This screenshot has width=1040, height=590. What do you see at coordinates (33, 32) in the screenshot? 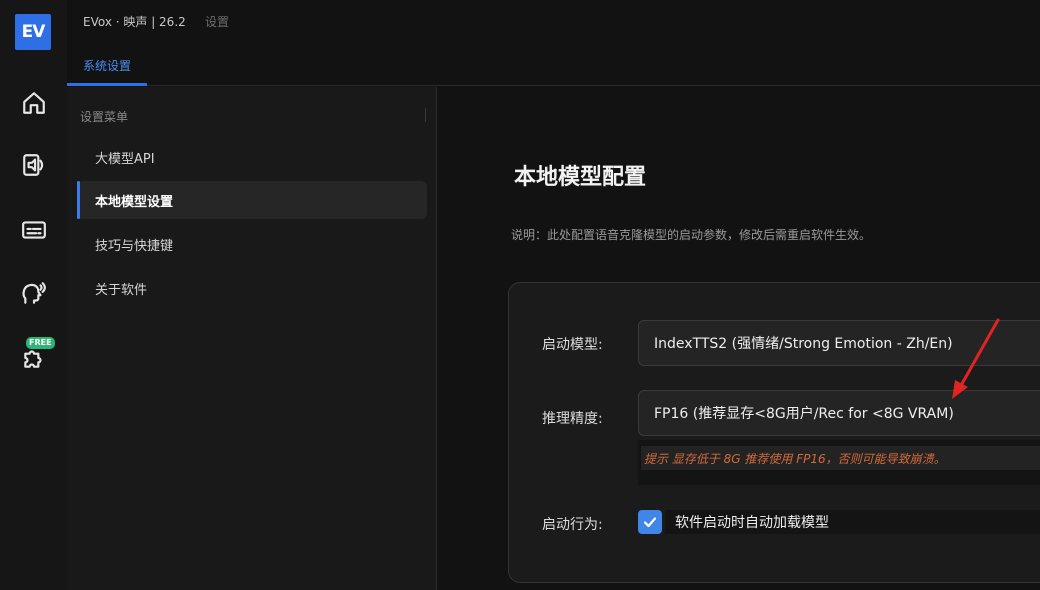
I see `app-logo: EV` at bounding box center [33, 32].